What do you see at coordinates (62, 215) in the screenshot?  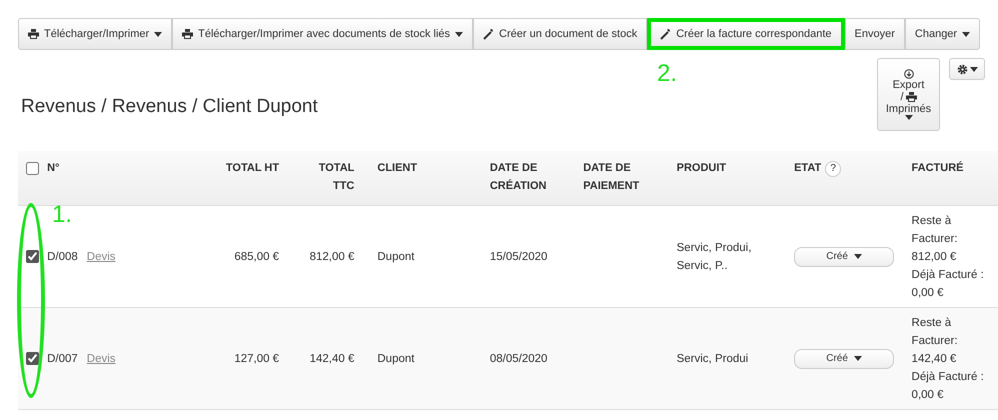 I see `annotation-number: 1.` at bounding box center [62, 215].